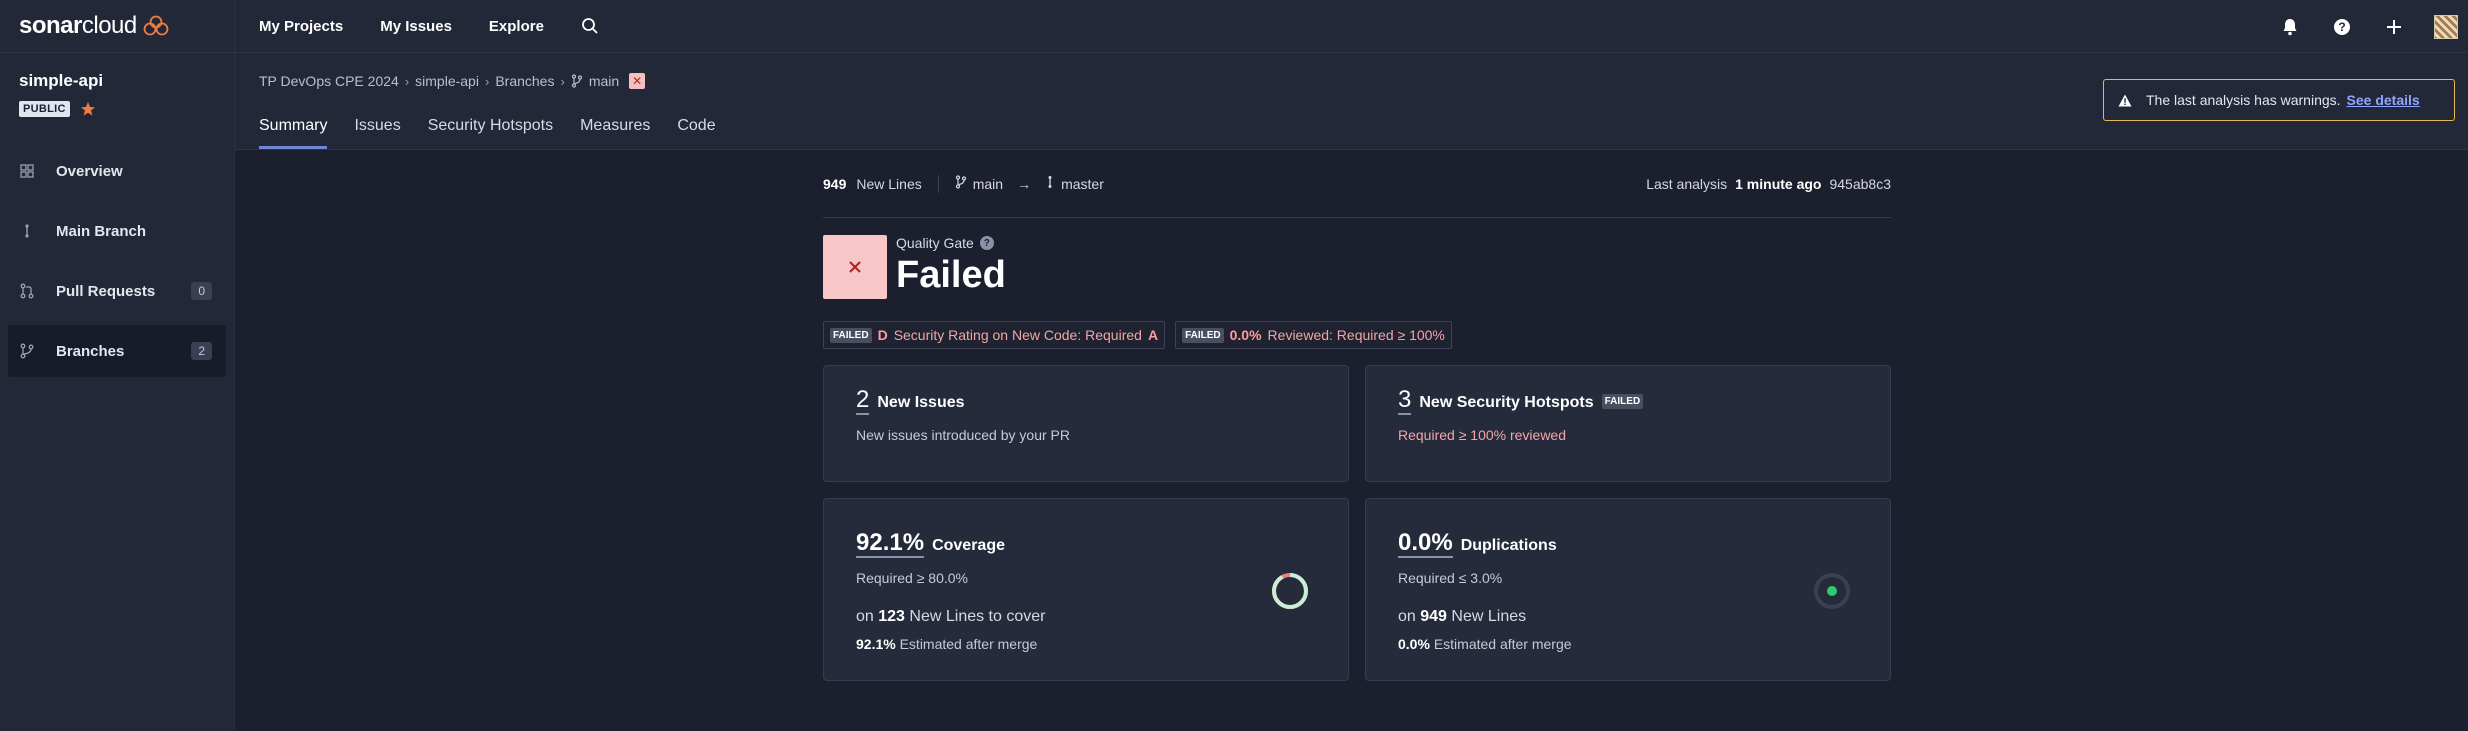 The image size is (2468, 731). Describe the element at coordinates (524, 81) in the screenshot. I see `breadcrumb-branches: Branches` at that location.